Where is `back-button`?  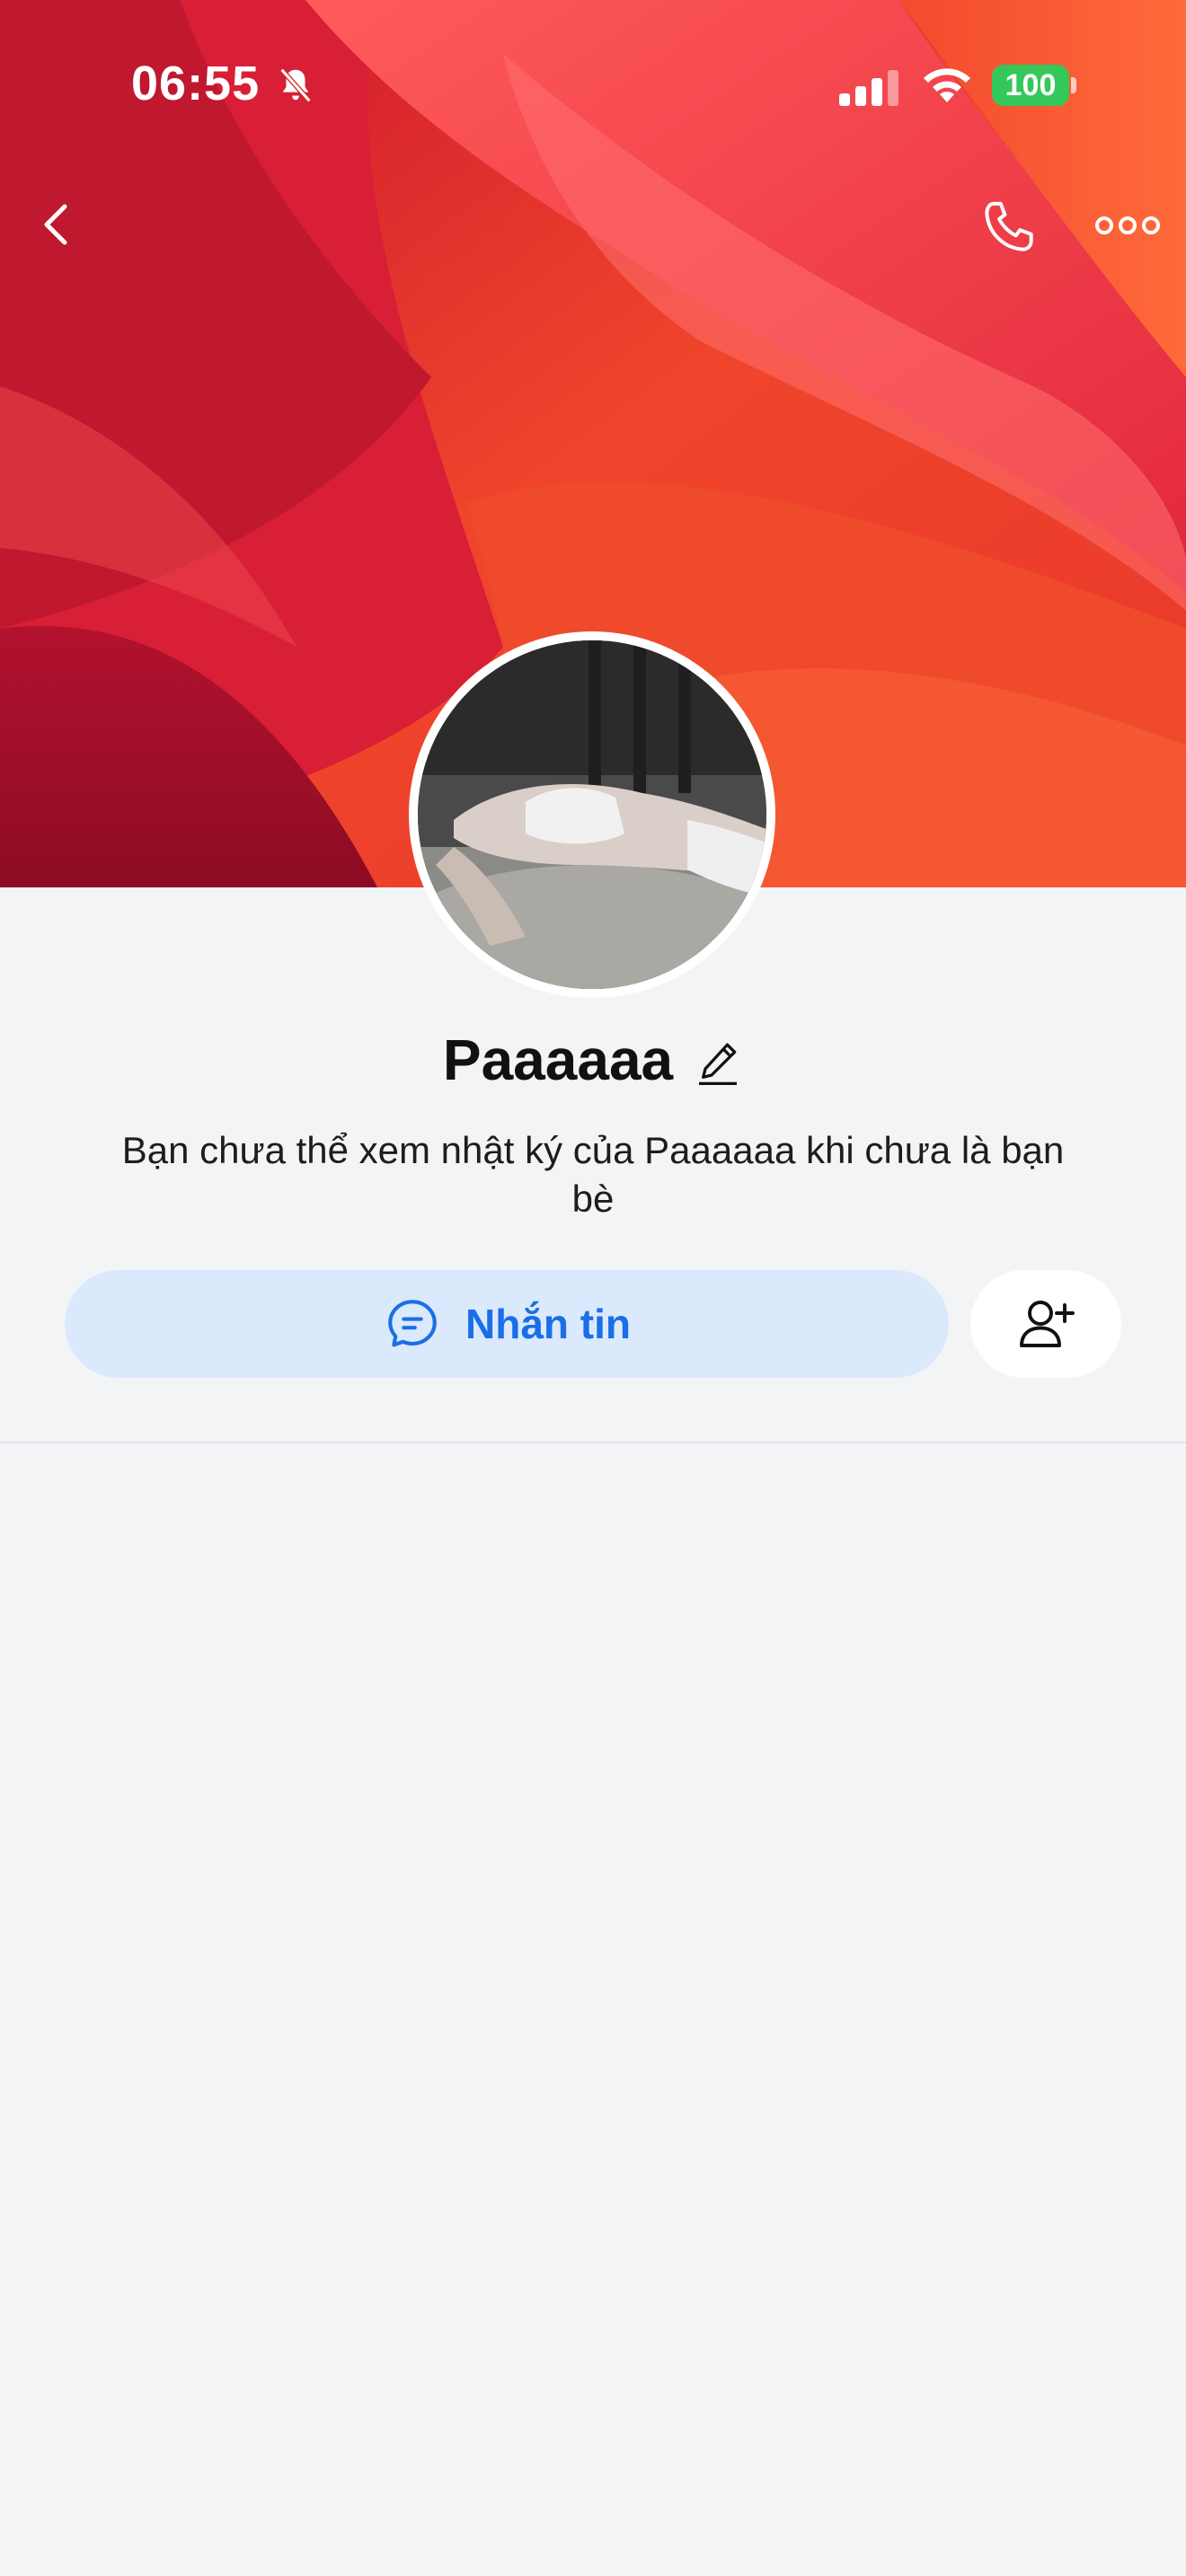 back-button is located at coordinates (58, 224).